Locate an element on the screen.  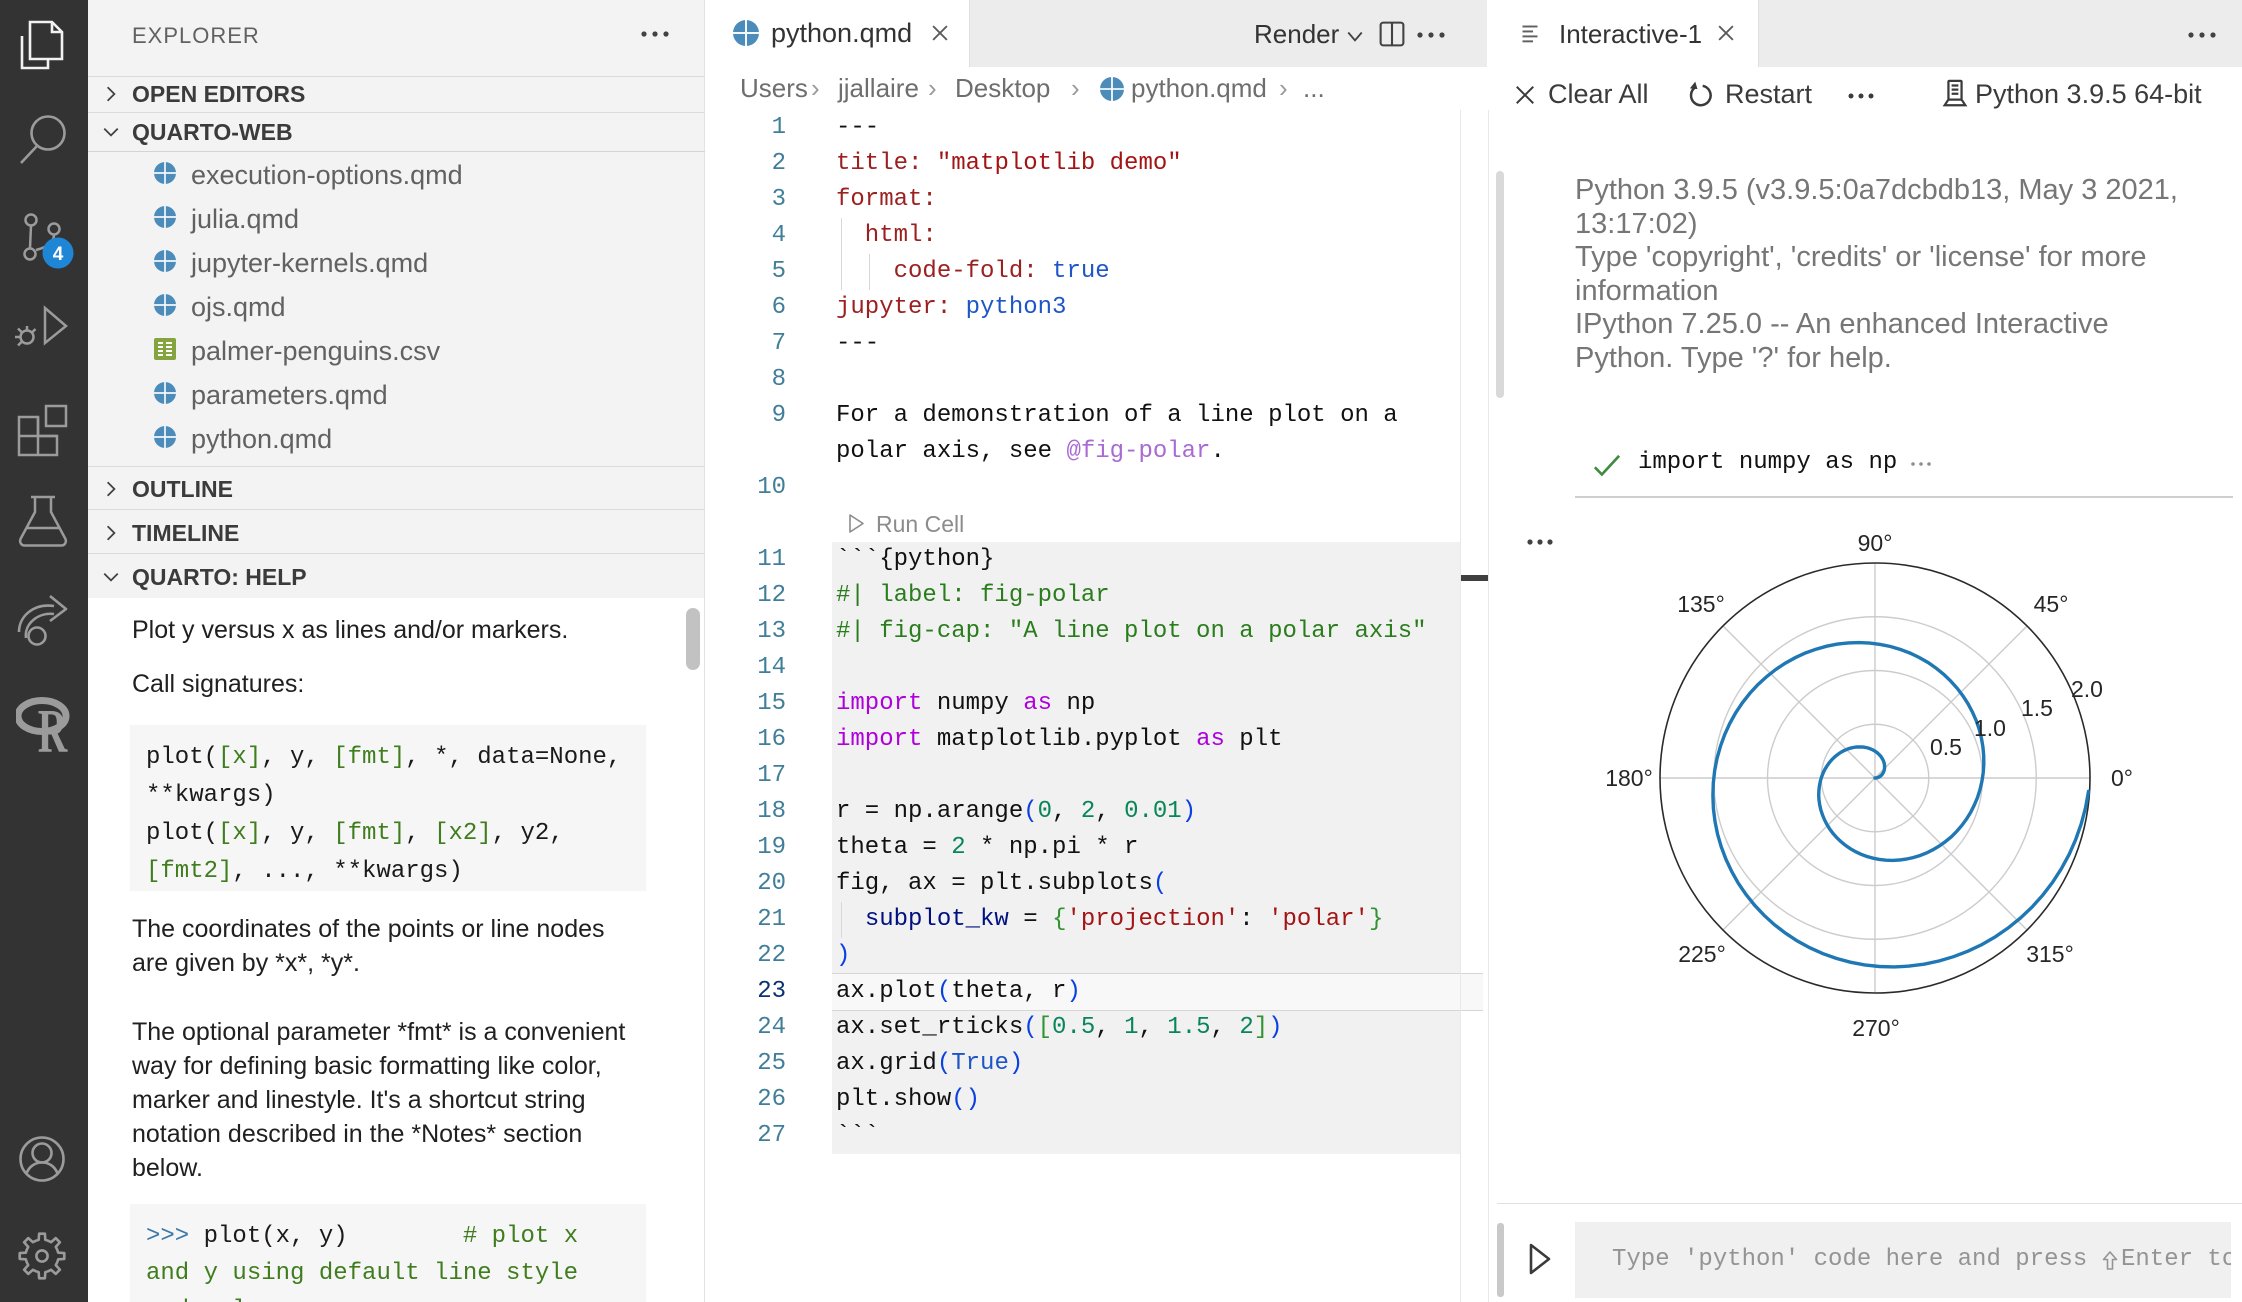
svg-text: 90° is located at coordinates (1875, 543).